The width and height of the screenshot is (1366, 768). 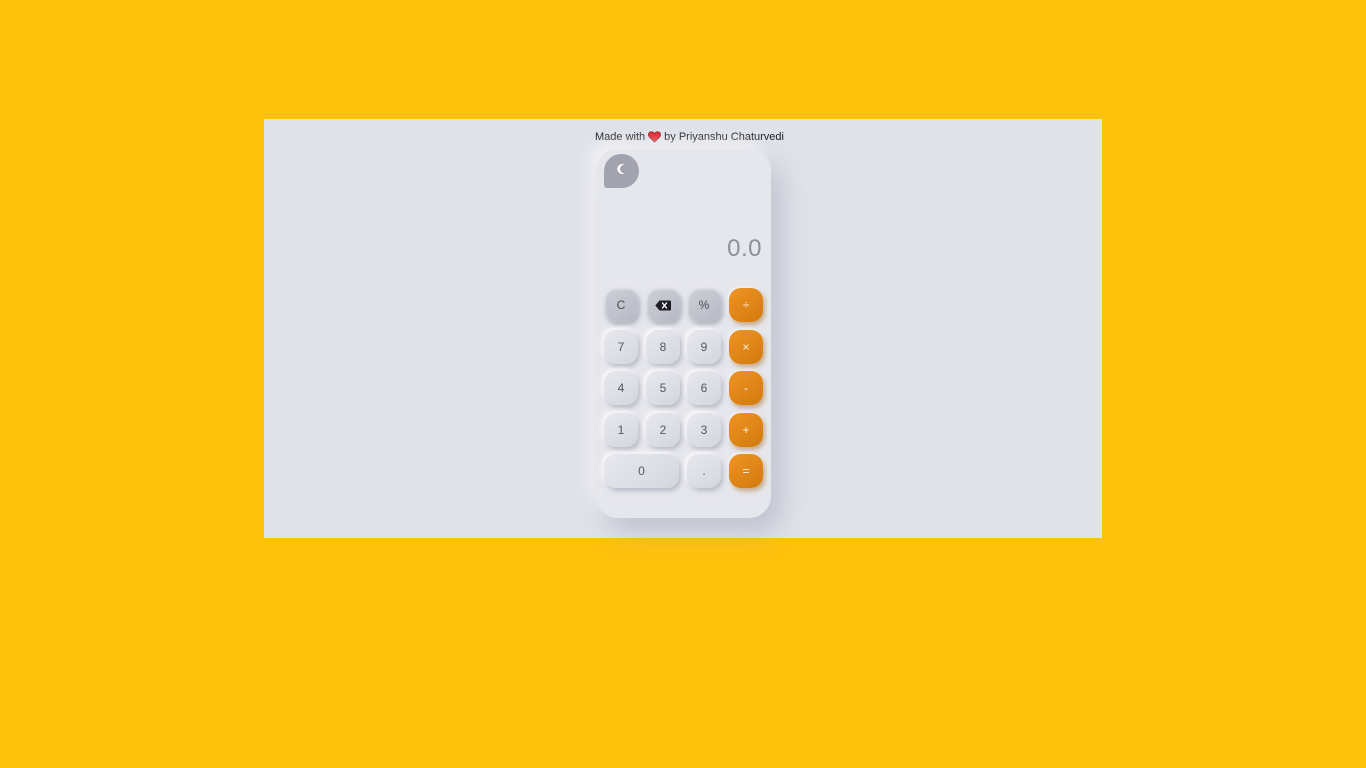 What do you see at coordinates (724, 137) in the screenshot?
I see `credit-suffix: by Priyanshu Chaturvedi` at bounding box center [724, 137].